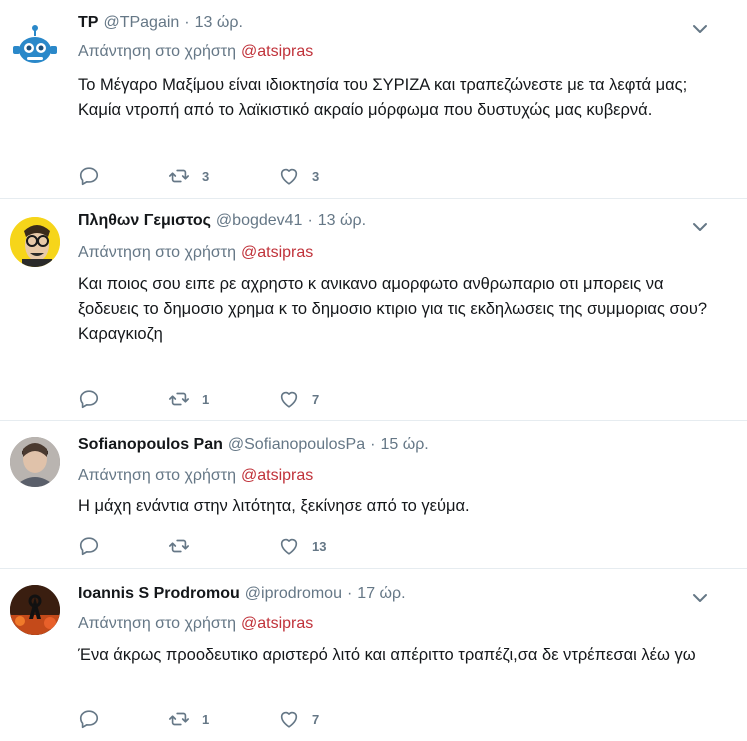 The image size is (747, 741). I want to click on tweet-actions: 3 3, so click(228, 176).